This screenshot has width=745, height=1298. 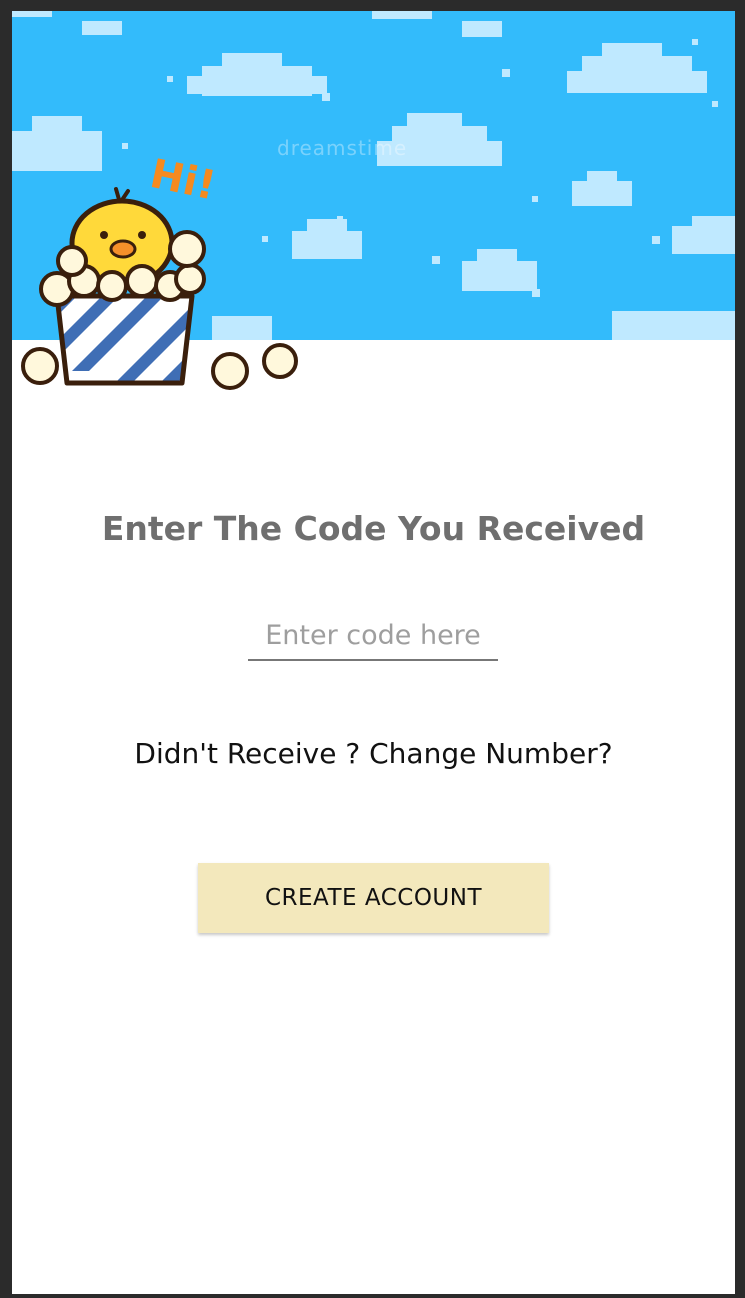 I want to click on page-title: Enter The Code You Received, so click(x=373, y=528).